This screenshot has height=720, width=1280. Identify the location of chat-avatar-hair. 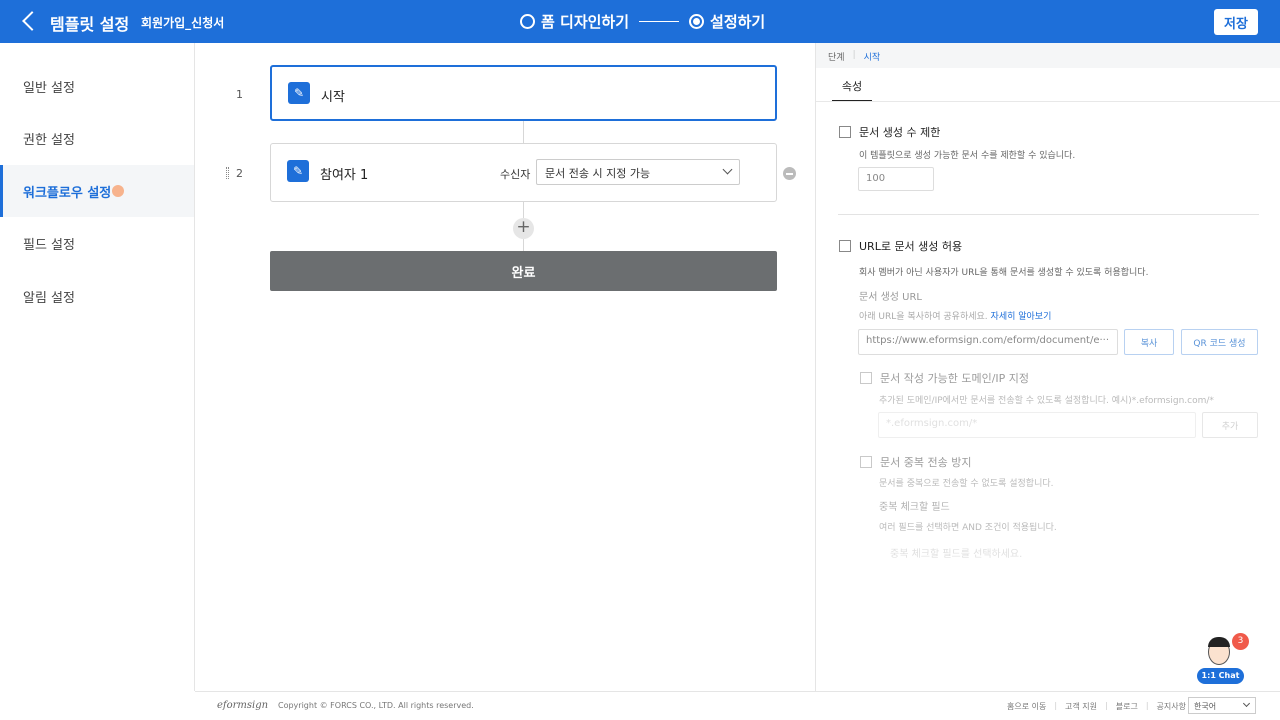
(1219, 642).